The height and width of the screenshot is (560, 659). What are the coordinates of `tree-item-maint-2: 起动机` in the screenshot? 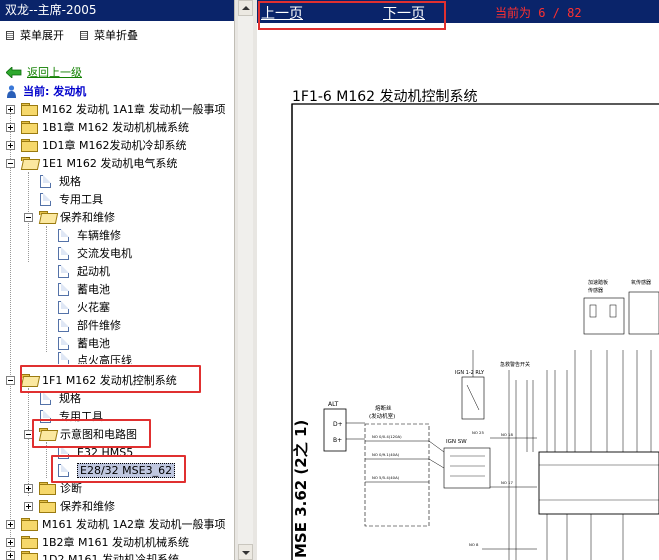 It's located at (84, 271).